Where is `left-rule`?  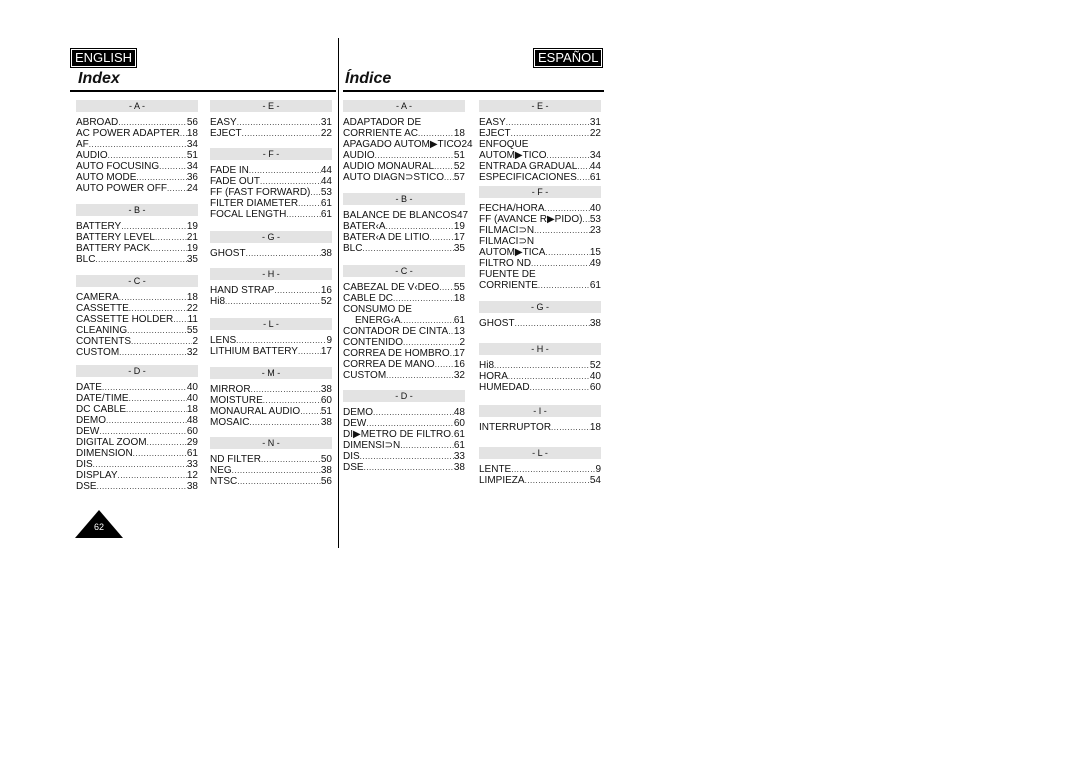 left-rule is located at coordinates (203, 91).